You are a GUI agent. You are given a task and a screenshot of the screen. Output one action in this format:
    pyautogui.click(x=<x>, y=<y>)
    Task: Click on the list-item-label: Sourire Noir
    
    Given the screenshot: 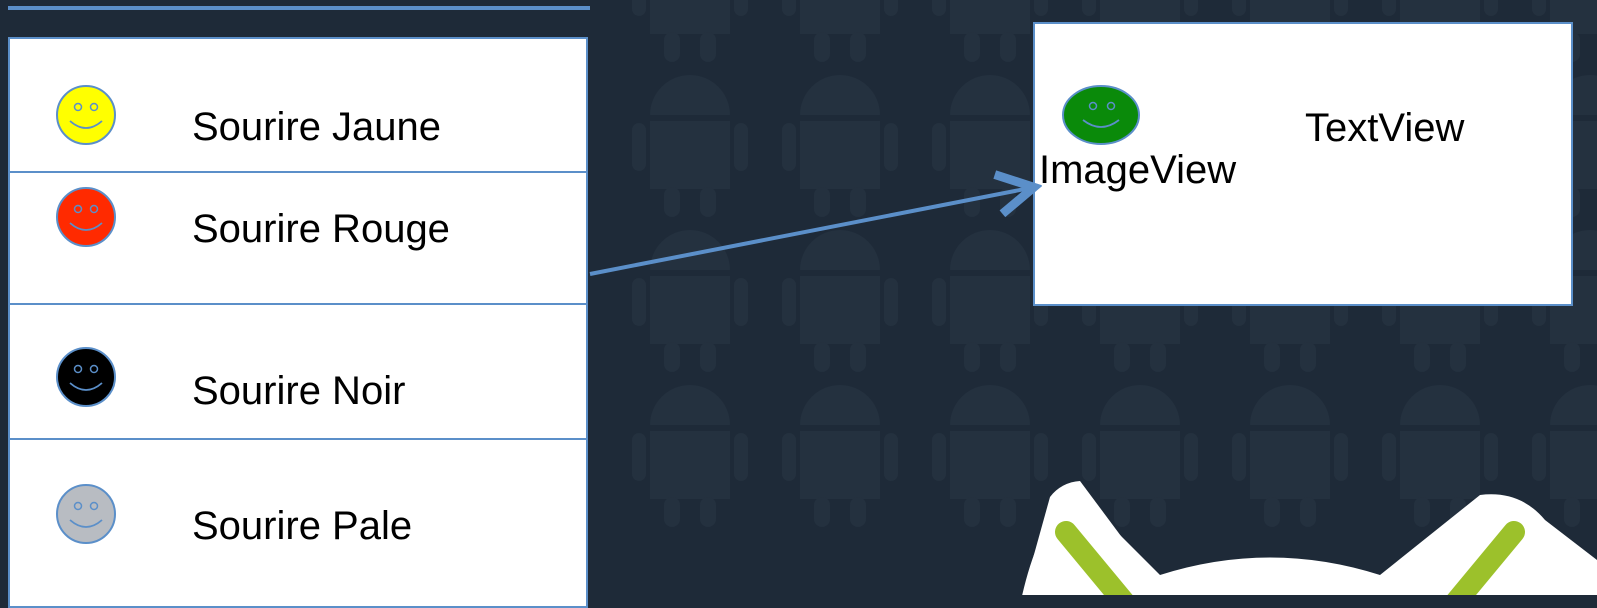 What is the action you would take?
    pyautogui.click(x=299, y=391)
    